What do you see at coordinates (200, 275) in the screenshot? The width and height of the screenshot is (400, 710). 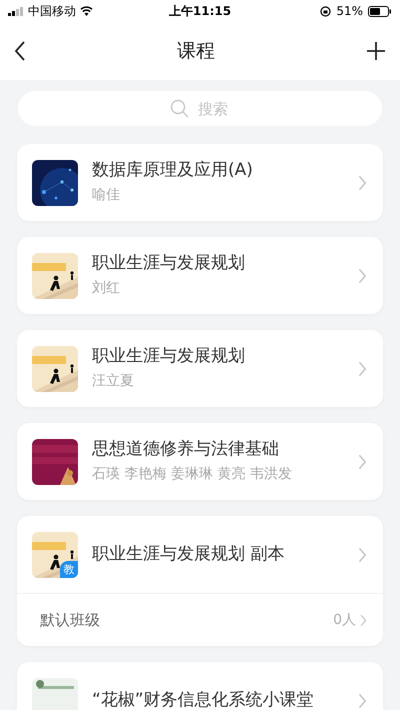 I see `course-card: 职业生涯与发展规划 刘红` at bounding box center [200, 275].